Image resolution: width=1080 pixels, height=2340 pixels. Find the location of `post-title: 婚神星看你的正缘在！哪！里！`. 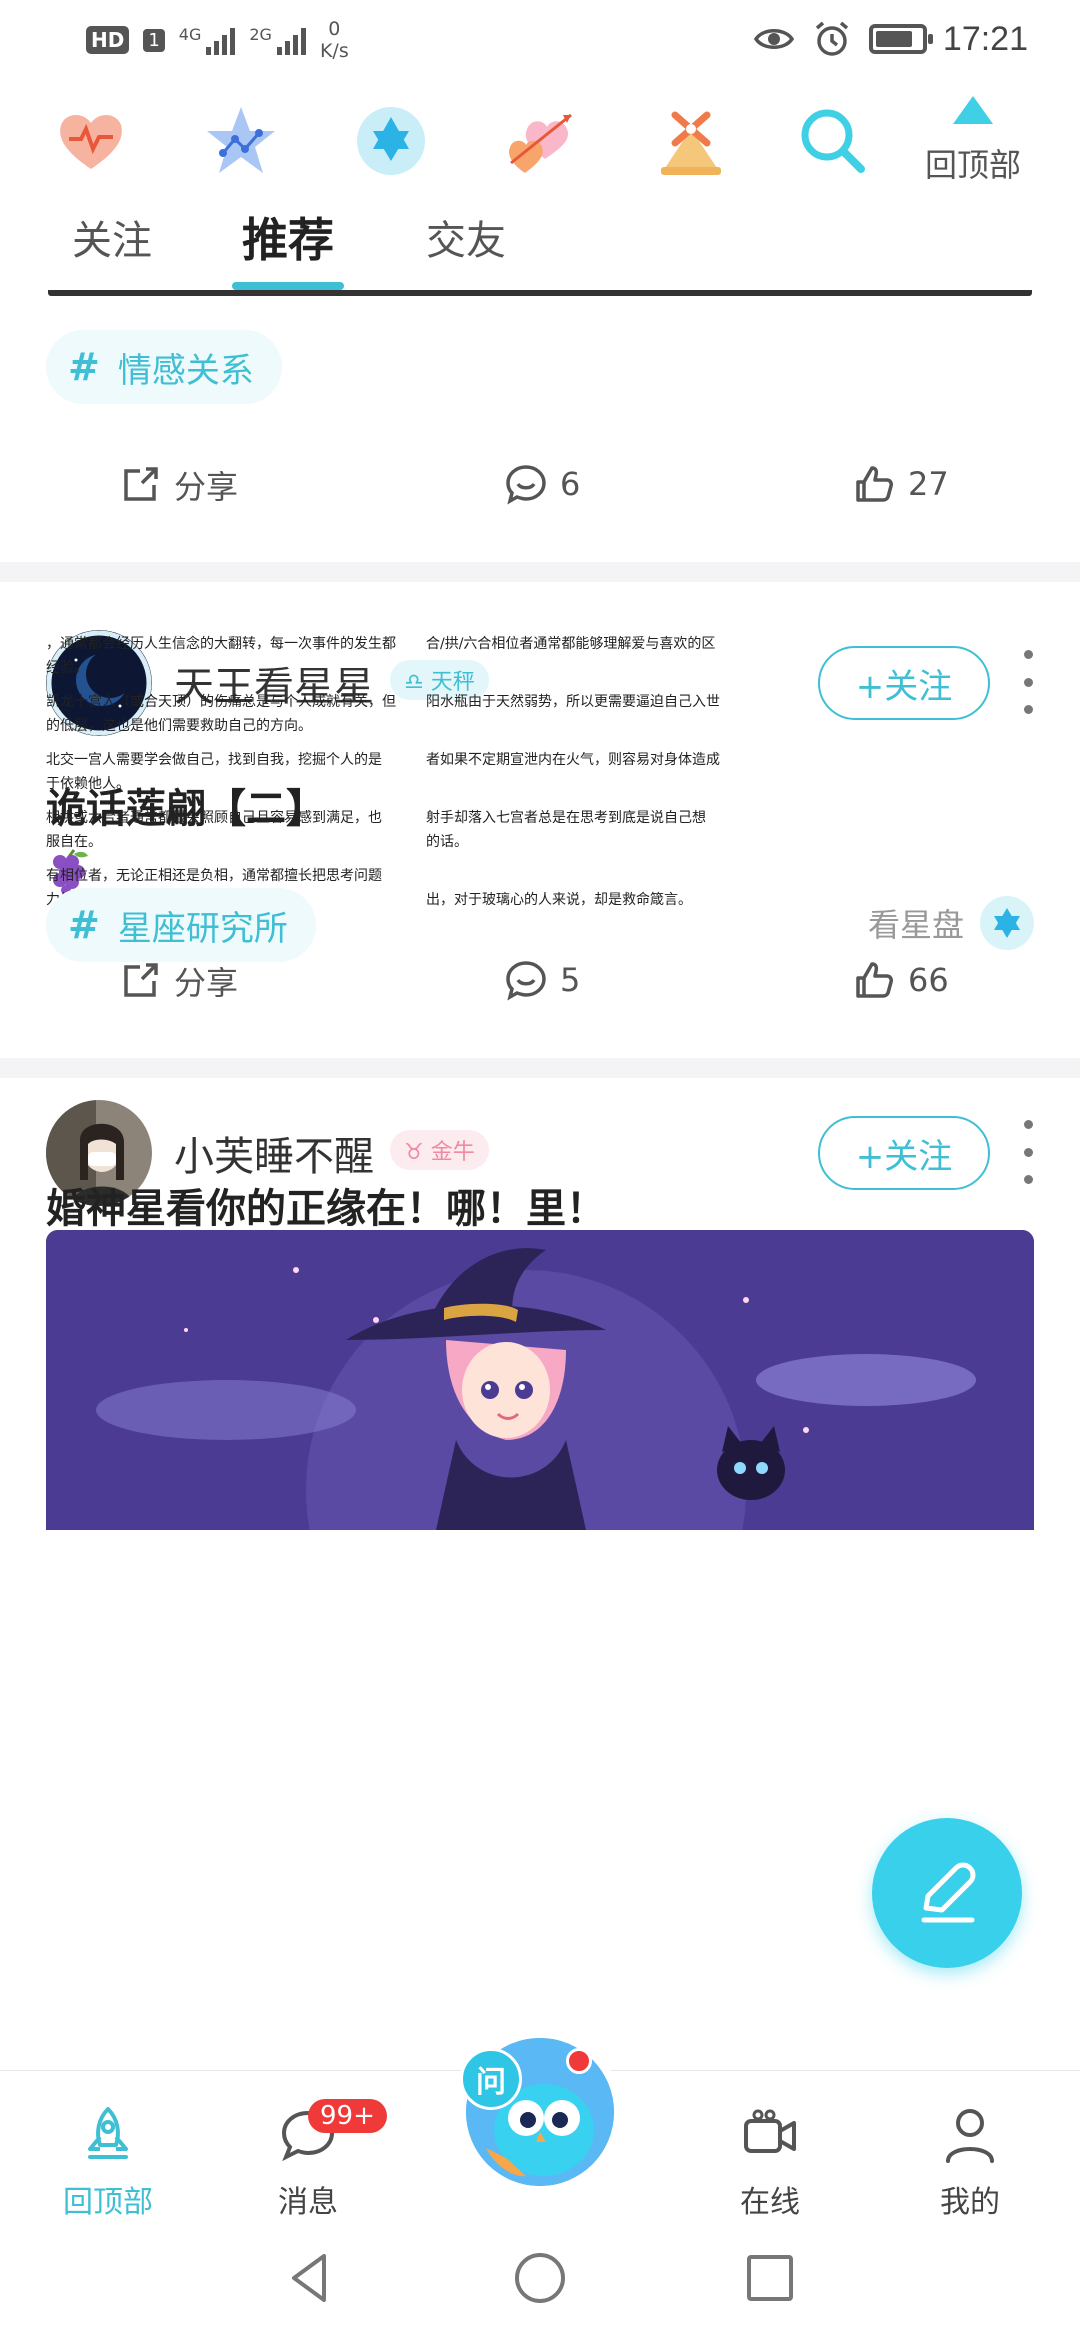

post-title: 婚神星看你的正缘在！哪！里！ is located at coordinates (326, 1205).